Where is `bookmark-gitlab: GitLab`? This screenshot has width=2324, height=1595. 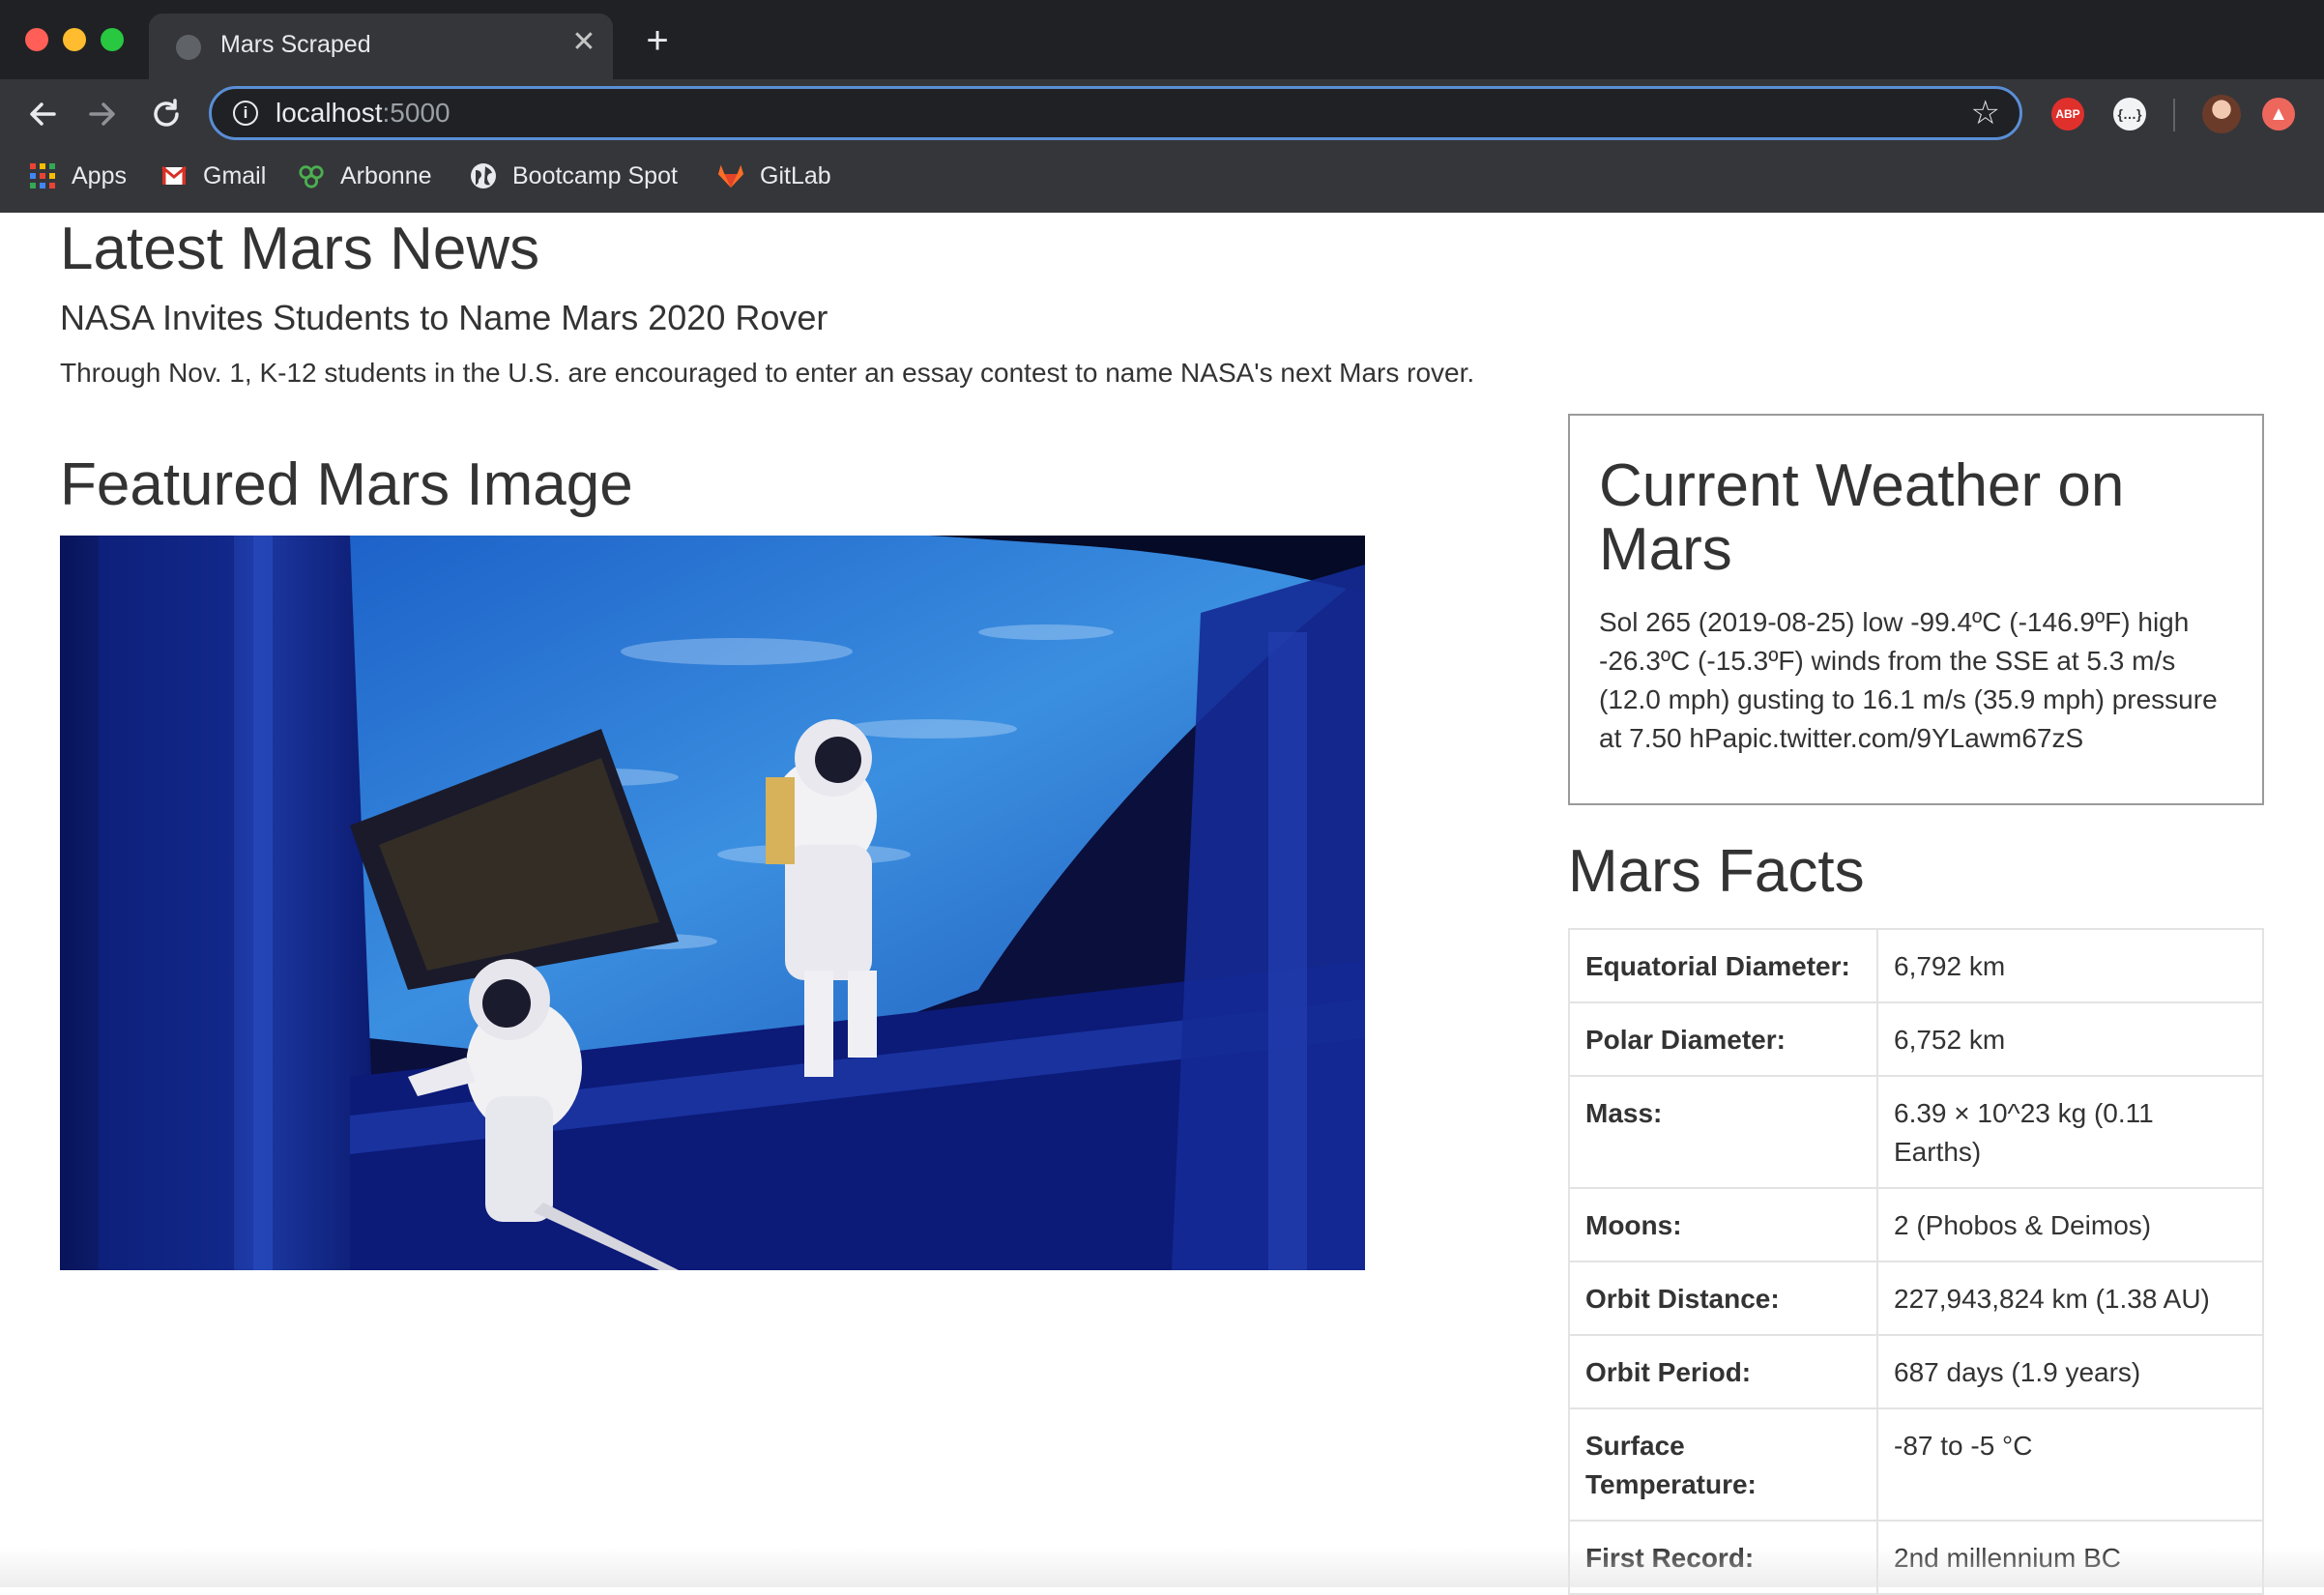 bookmark-gitlab: GitLab is located at coordinates (774, 176).